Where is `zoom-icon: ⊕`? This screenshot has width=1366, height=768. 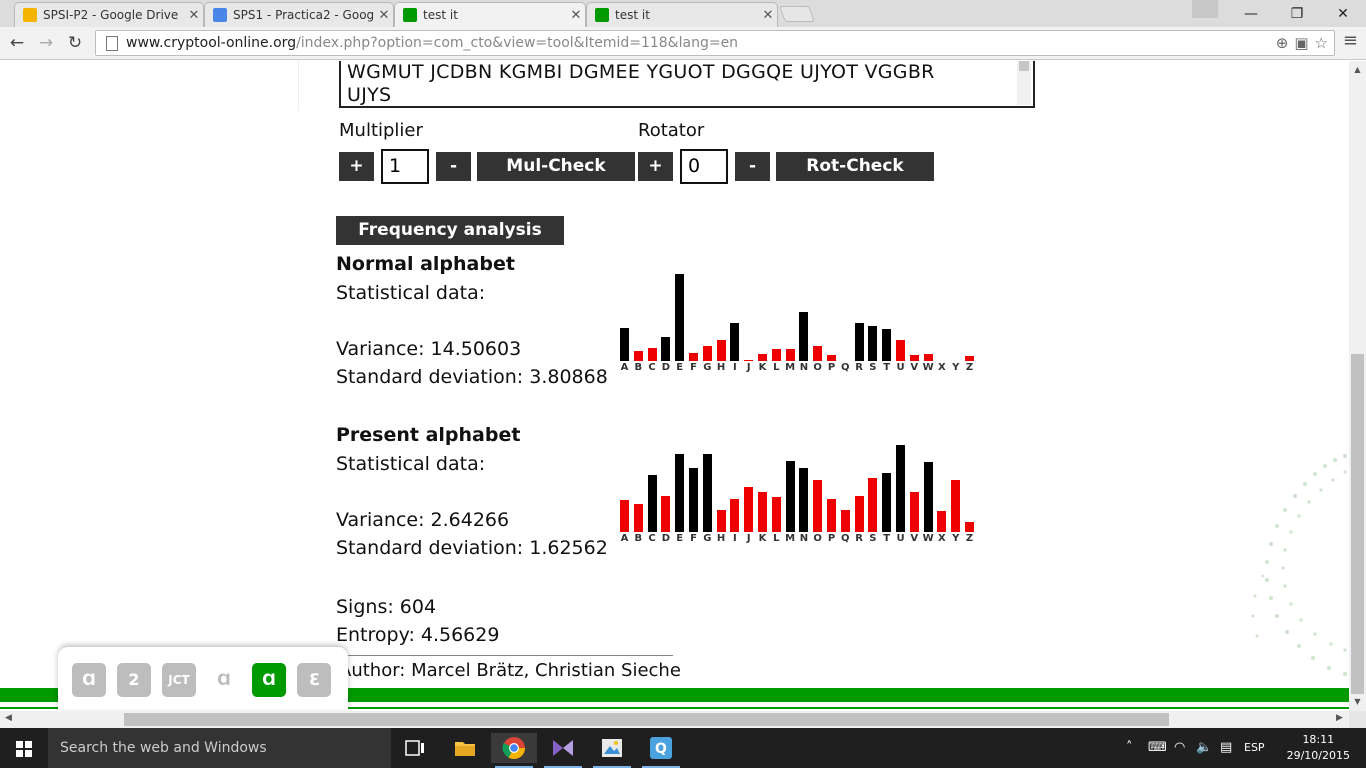
zoom-icon: ⊕ is located at coordinates (1282, 43).